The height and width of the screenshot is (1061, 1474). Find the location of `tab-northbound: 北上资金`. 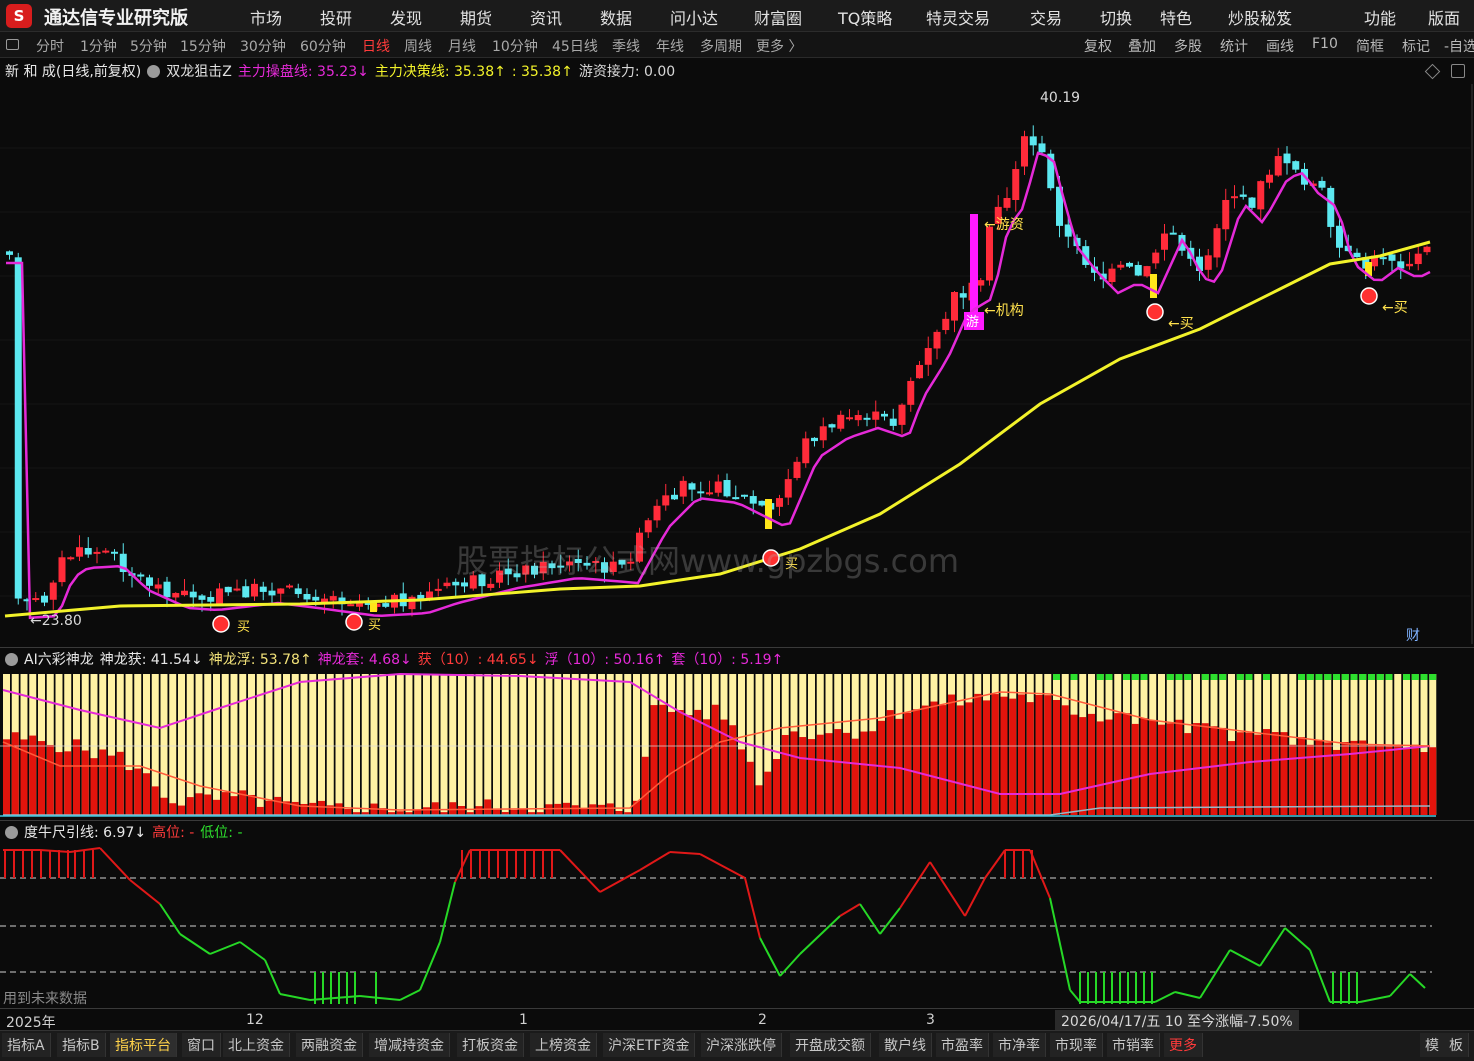

tab-northbound: 北上资金 is located at coordinates (256, 1045).